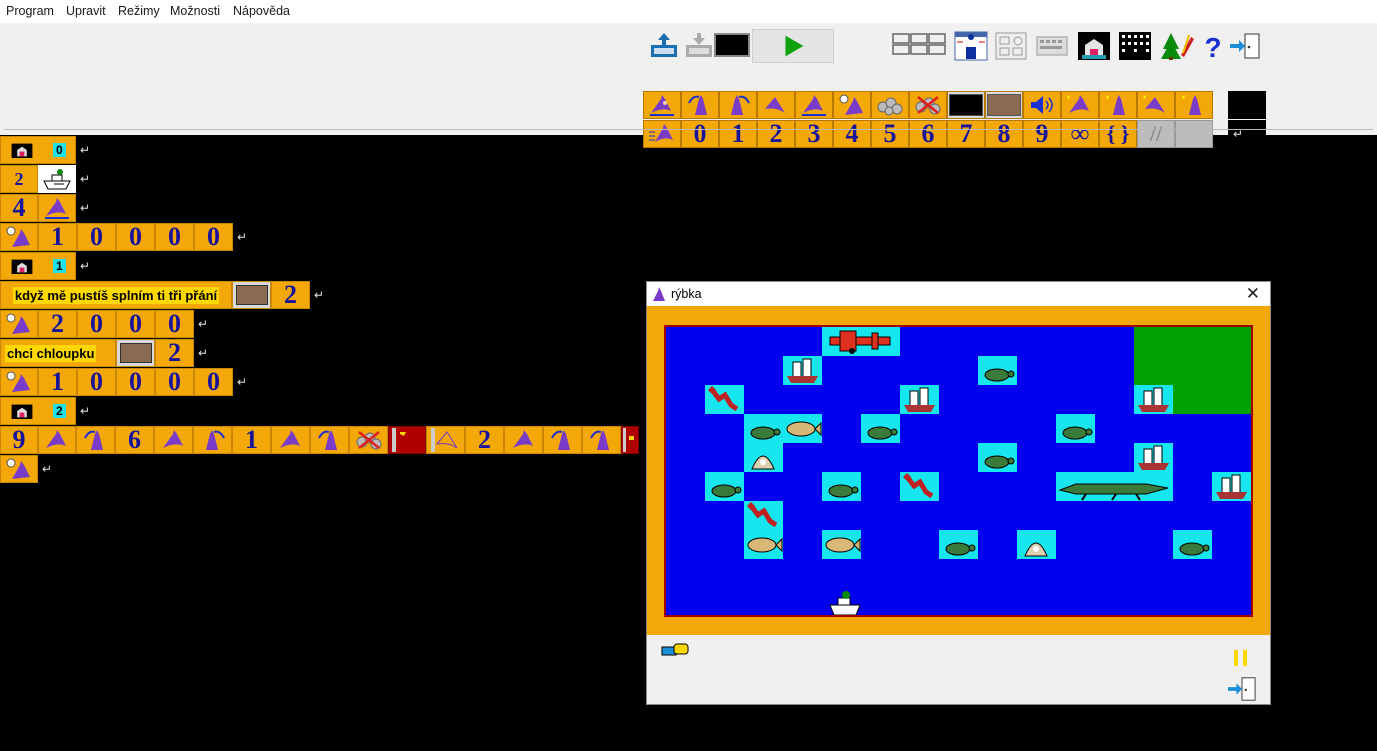 Image resolution: width=1377 pixels, height=751 pixels. Describe the element at coordinates (1194, 134) in the screenshot. I see `palette-empty` at that location.